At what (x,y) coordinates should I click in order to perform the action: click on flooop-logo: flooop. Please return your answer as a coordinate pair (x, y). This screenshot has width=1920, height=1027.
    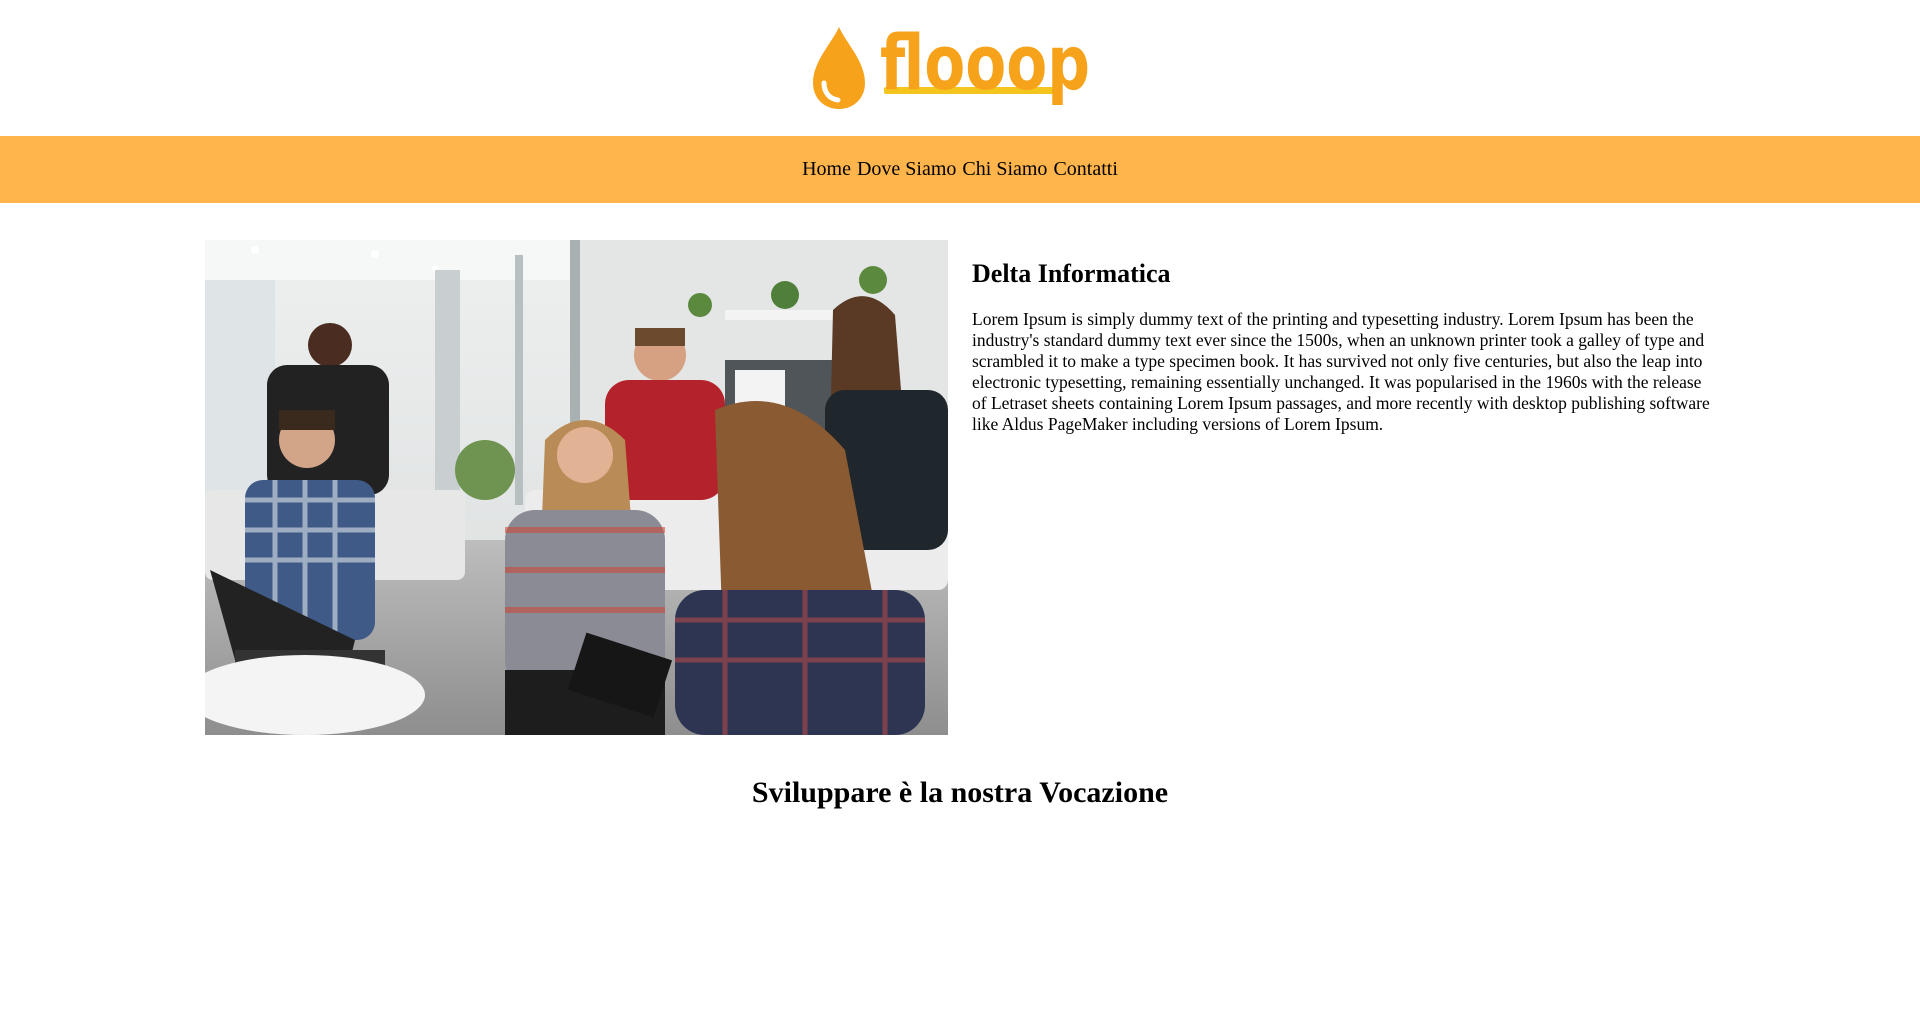
    Looking at the image, I should click on (955, 67).